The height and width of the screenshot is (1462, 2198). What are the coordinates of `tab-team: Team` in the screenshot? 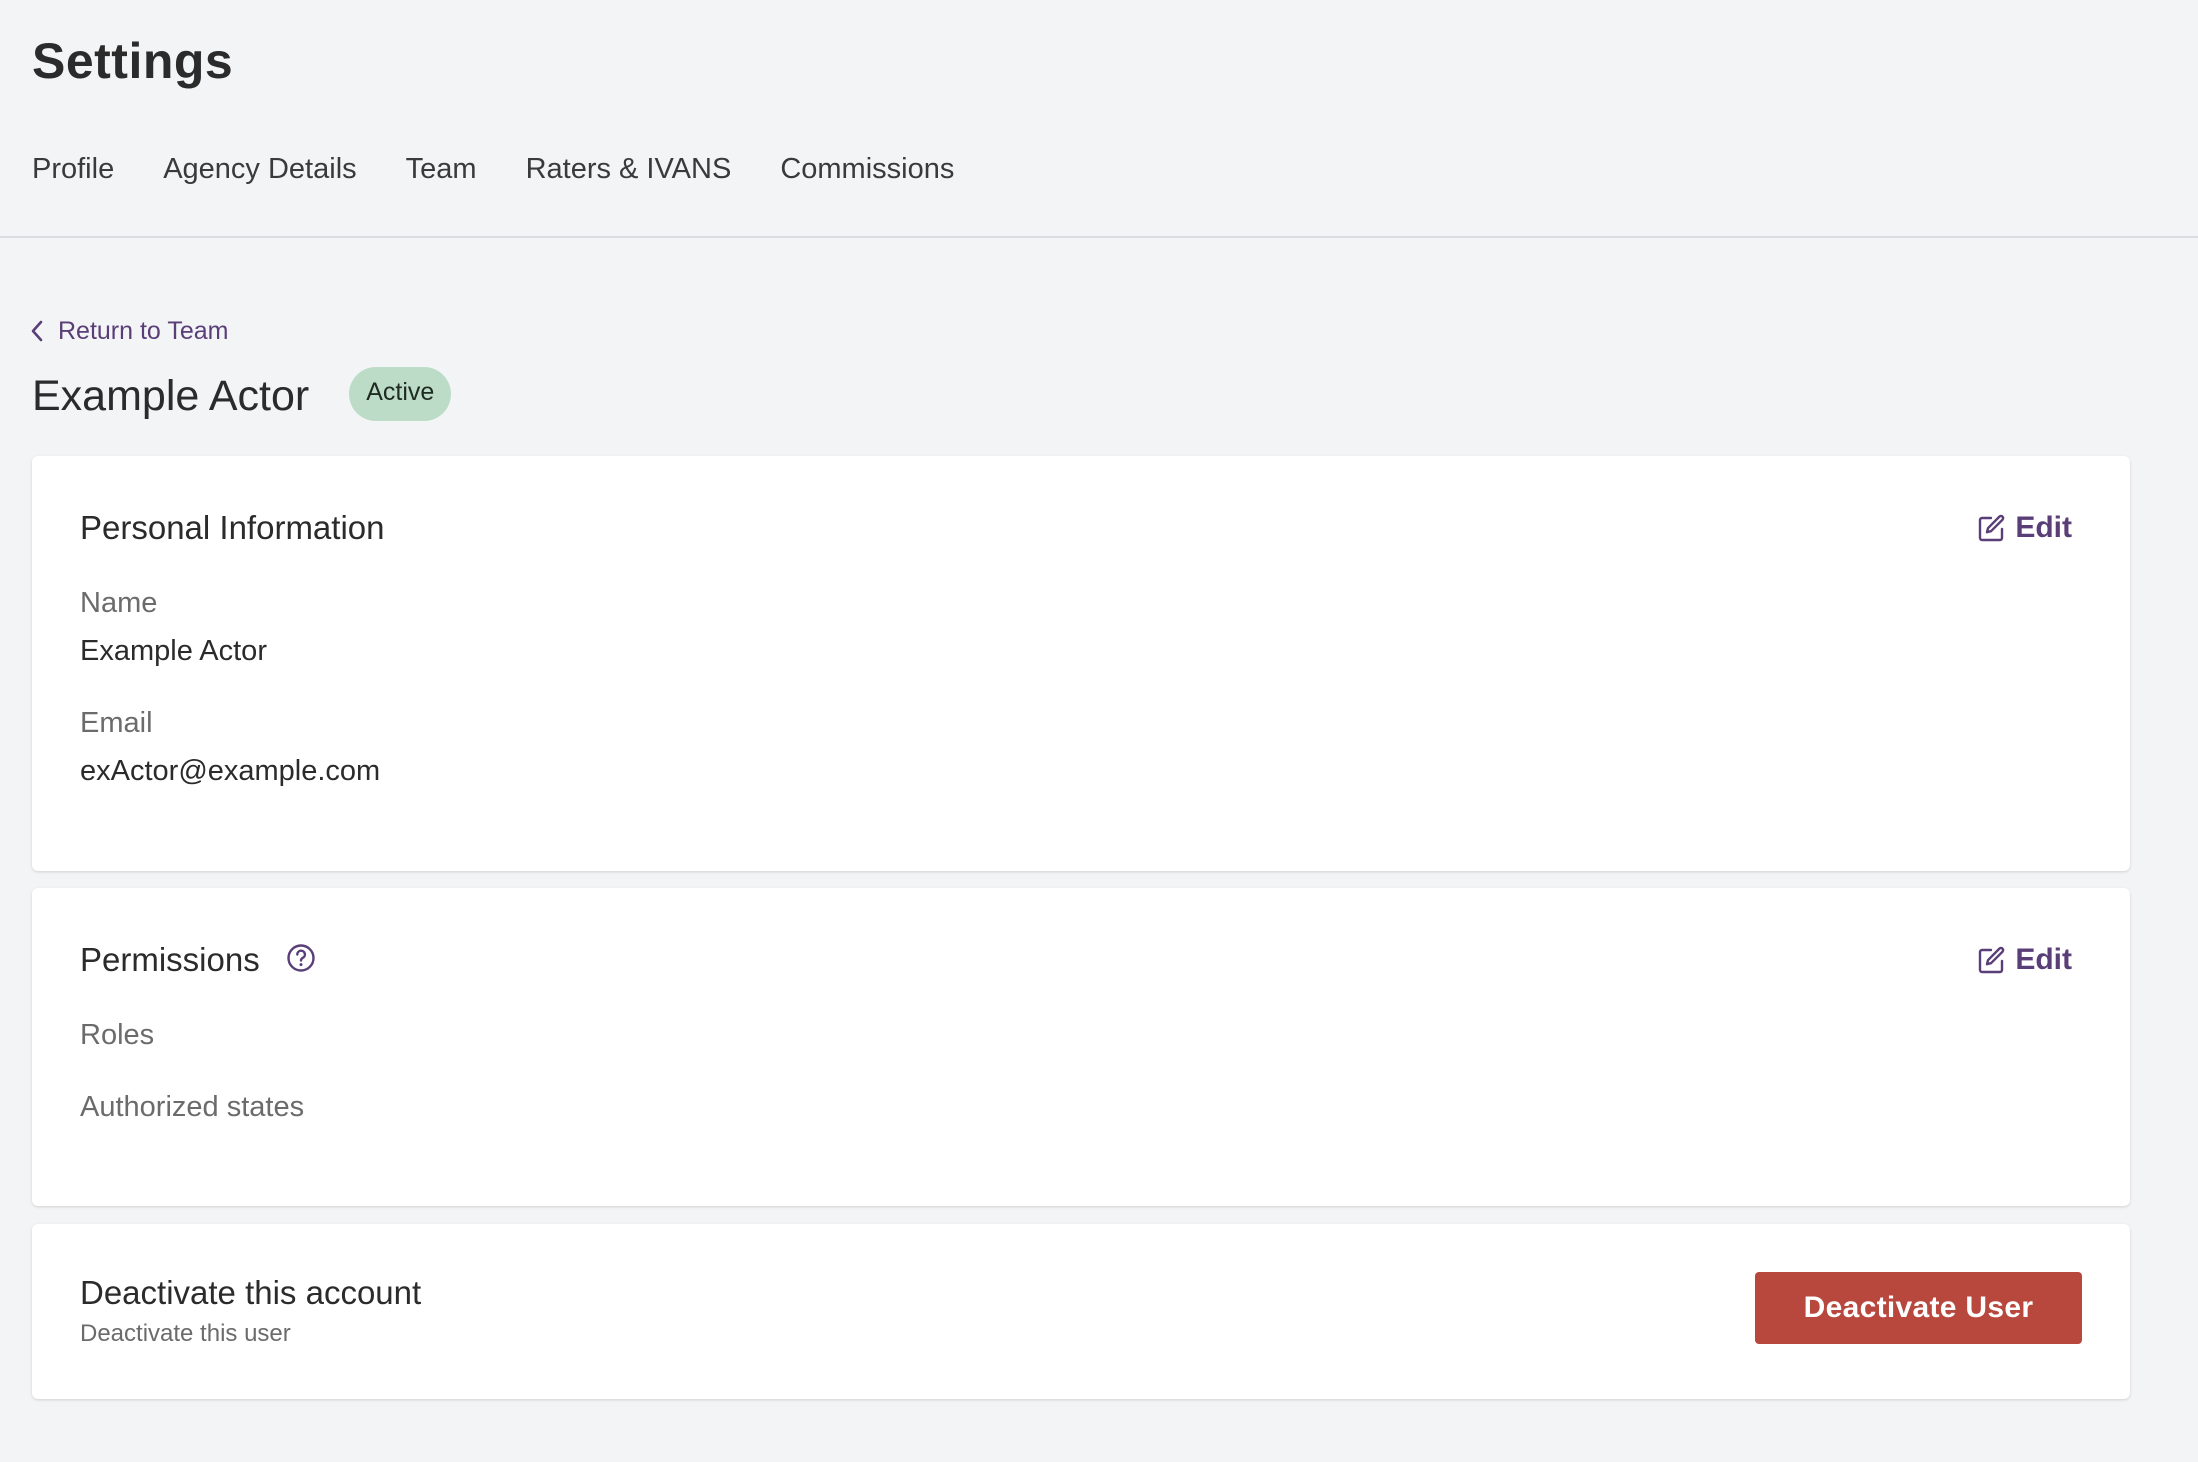 It's located at (441, 169).